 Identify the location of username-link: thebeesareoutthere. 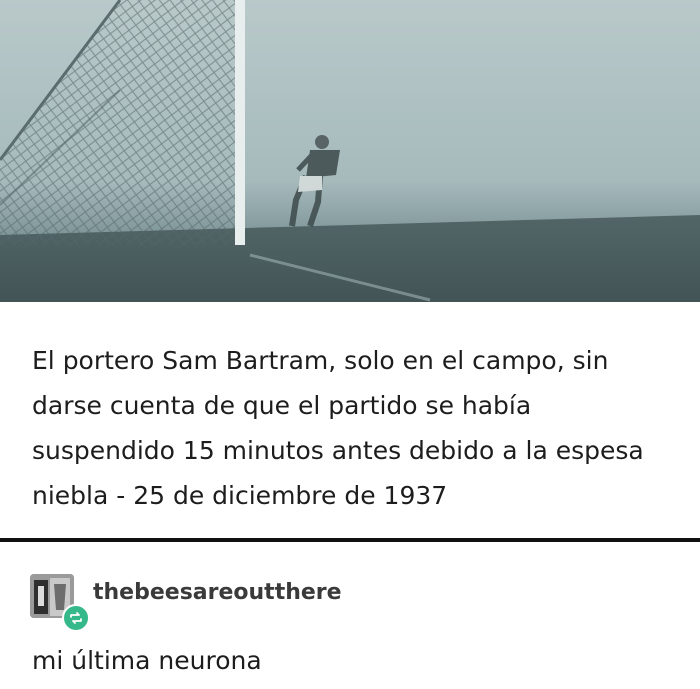
(217, 592).